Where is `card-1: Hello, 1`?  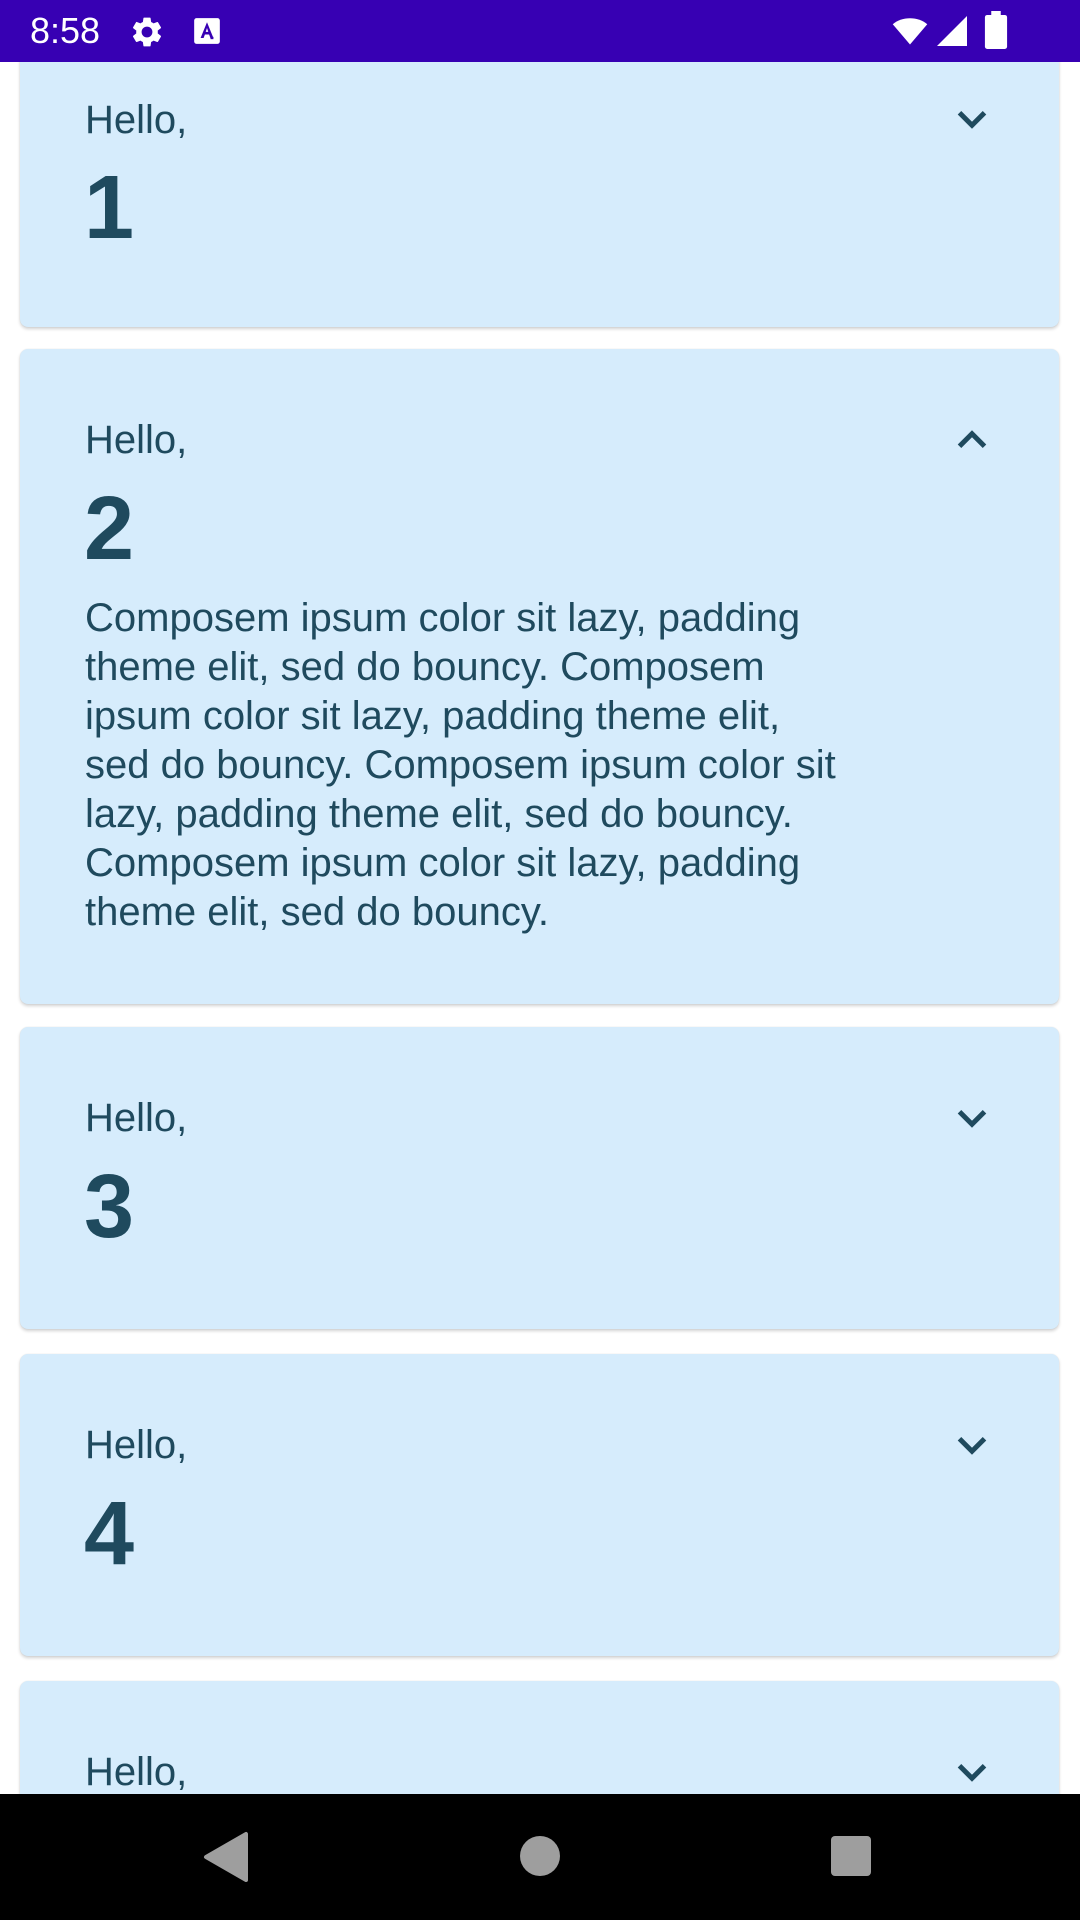 card-1: Hello, 1 is located at coordinates (539, 194).